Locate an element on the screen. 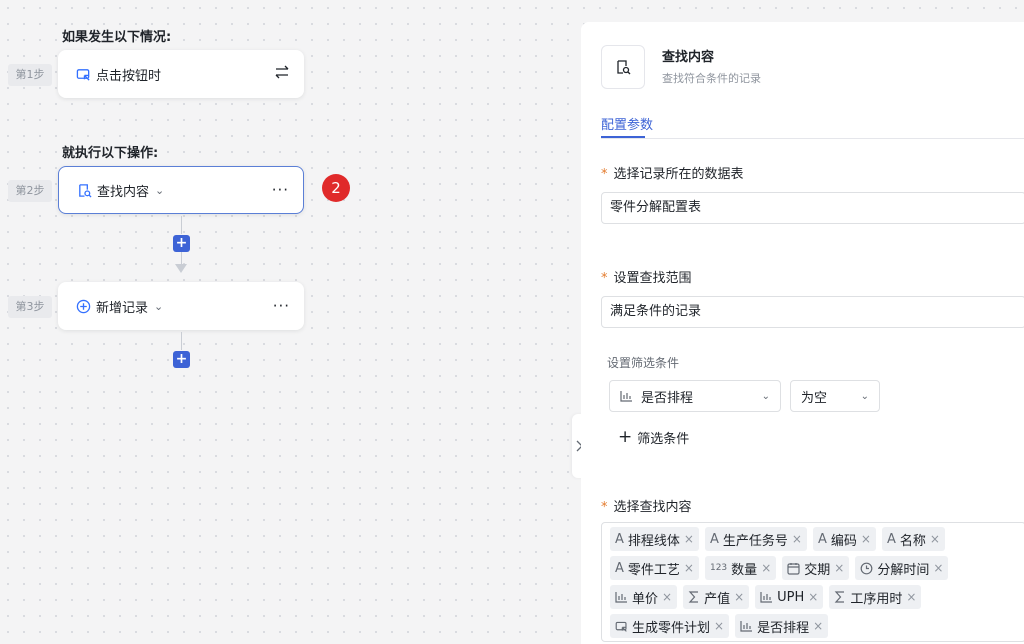 Image resolution: width=1024 pixels, height=644 pixels. field-tag-label: 交期 is located at coordinates (817, 570).